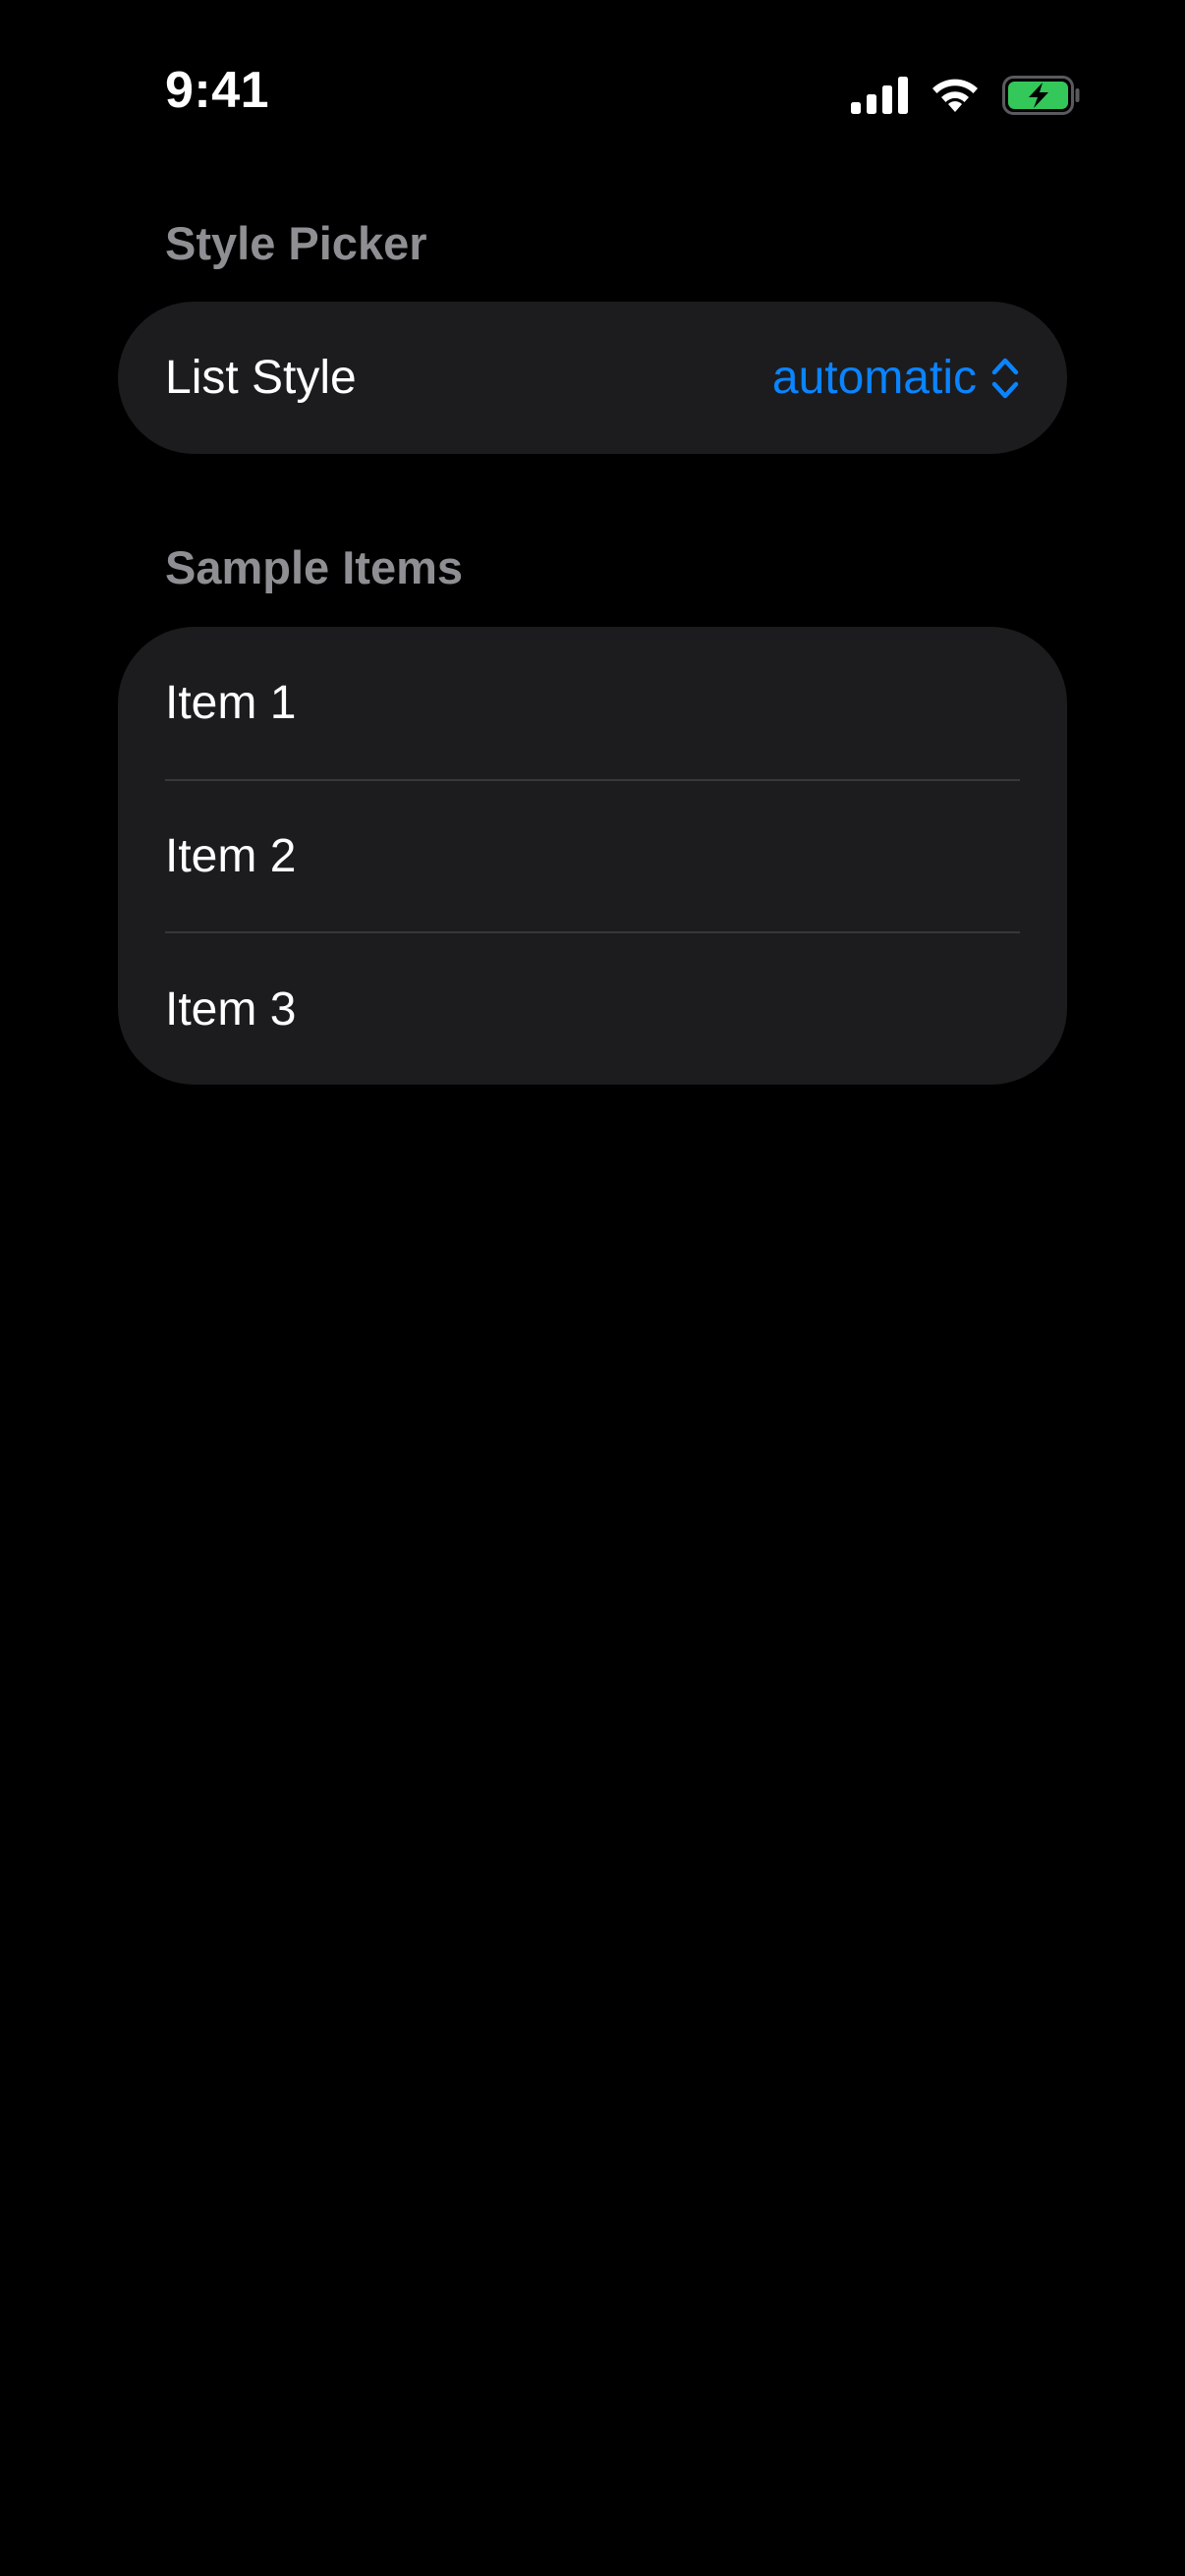 This screenshot has height=2576, width=1185. What do you see at coordinates (592, 1009) in the screenshot?
I see `list-item: Item 3` at bounding box center [592, 1009].